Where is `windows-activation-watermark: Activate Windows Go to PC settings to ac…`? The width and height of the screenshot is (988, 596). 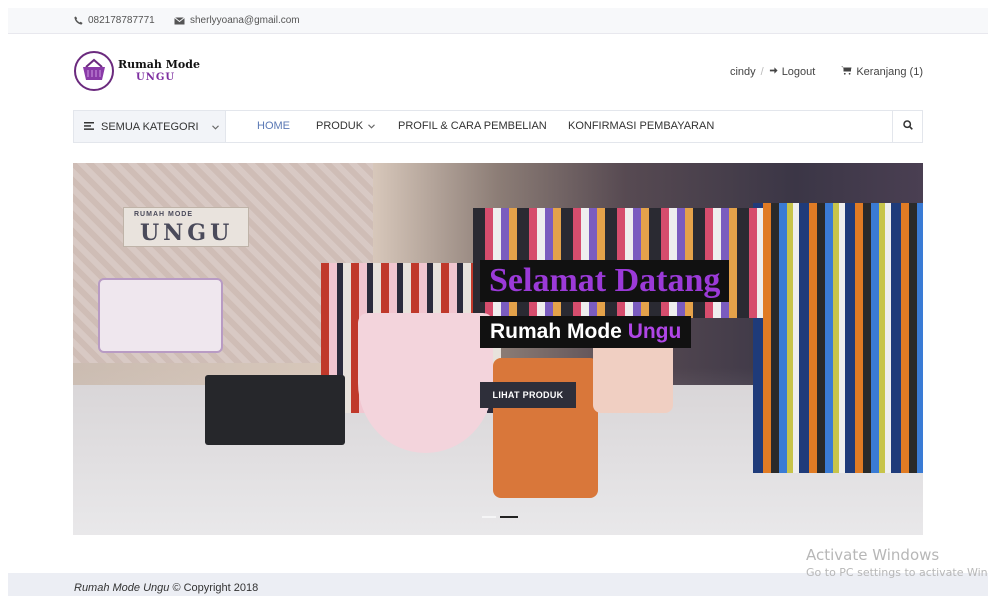
windows-activation-watermark: Activate Windows Go to PC settings to ac… is located at coordinates (897, 562).